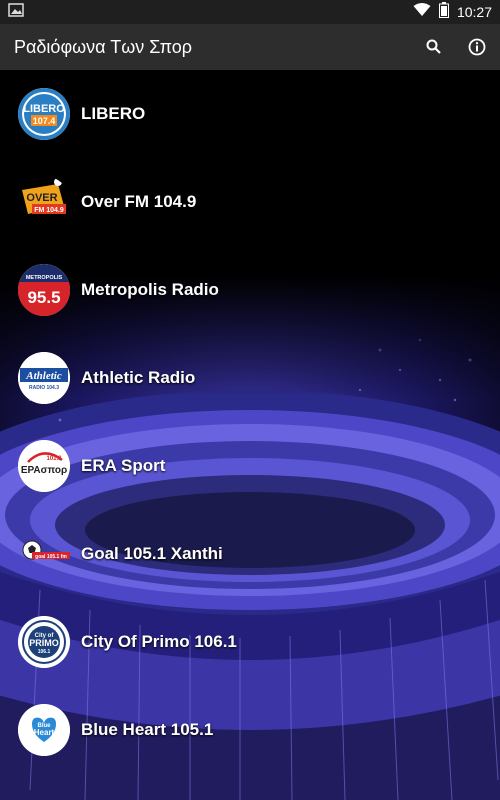 This screenshot has width=500, height=800. Describe the element at coordinates (250, 730) in the screenshot. I see `station-item: Blue Heart Blue Heart 105.1` at that location.